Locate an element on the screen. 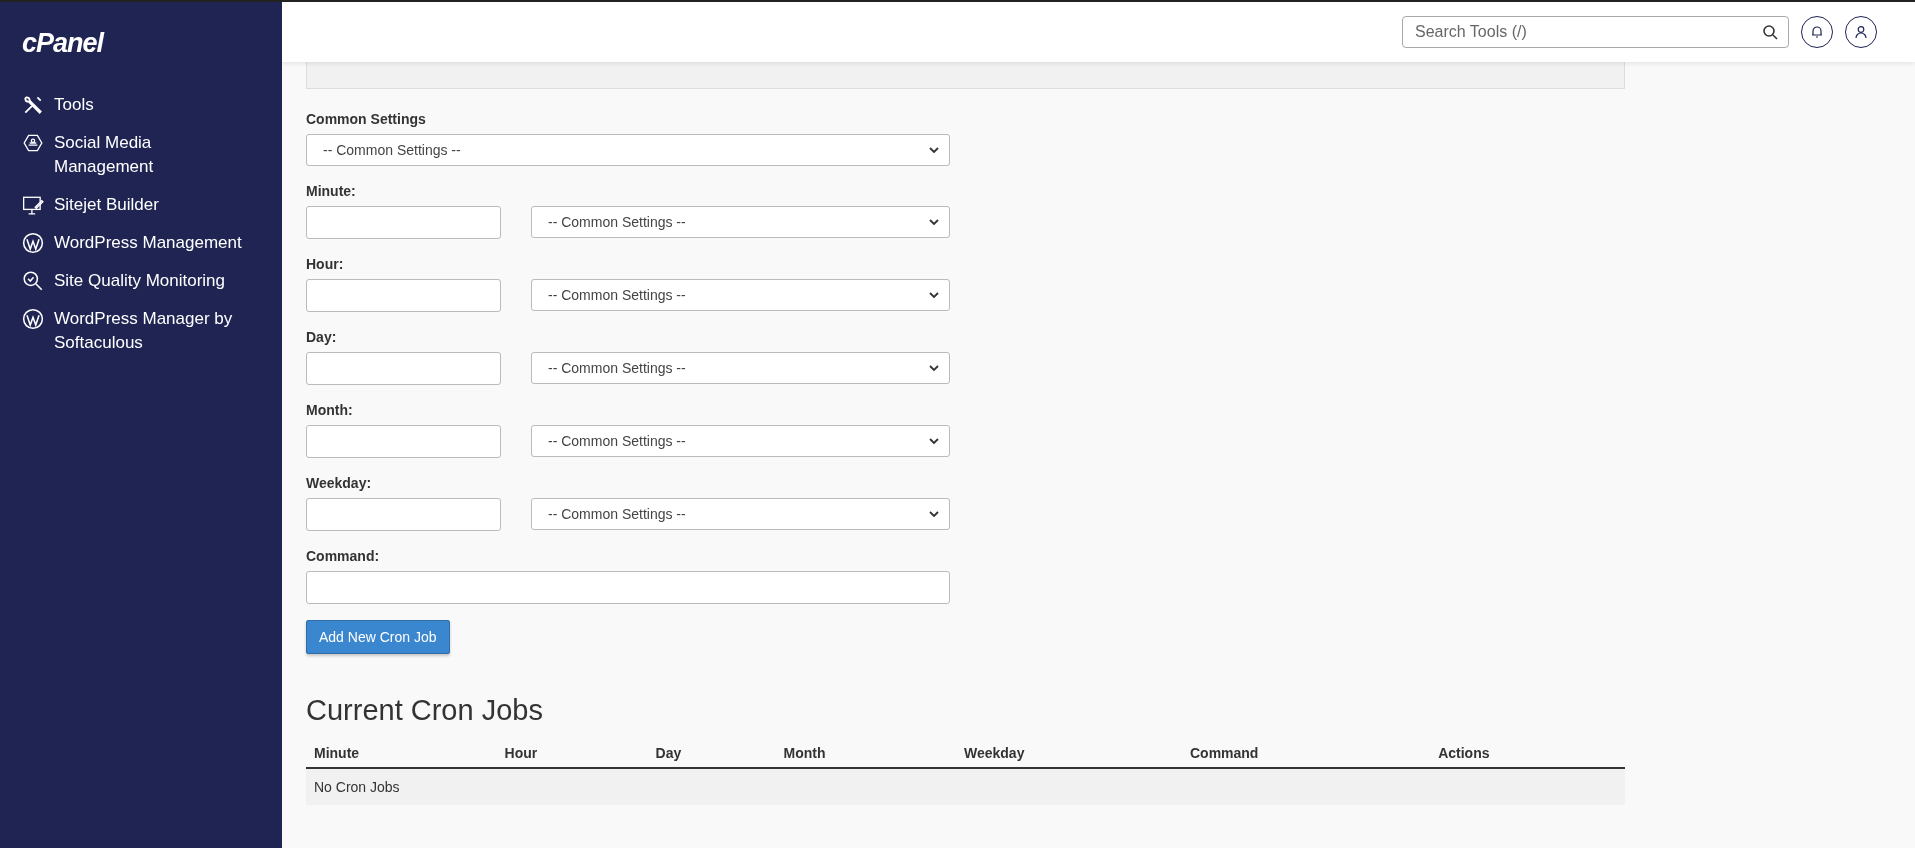 Image resolution: width=1915 pixels, height=848 pixels. monitor-pencil-icon is located at coordinates (33, 205).